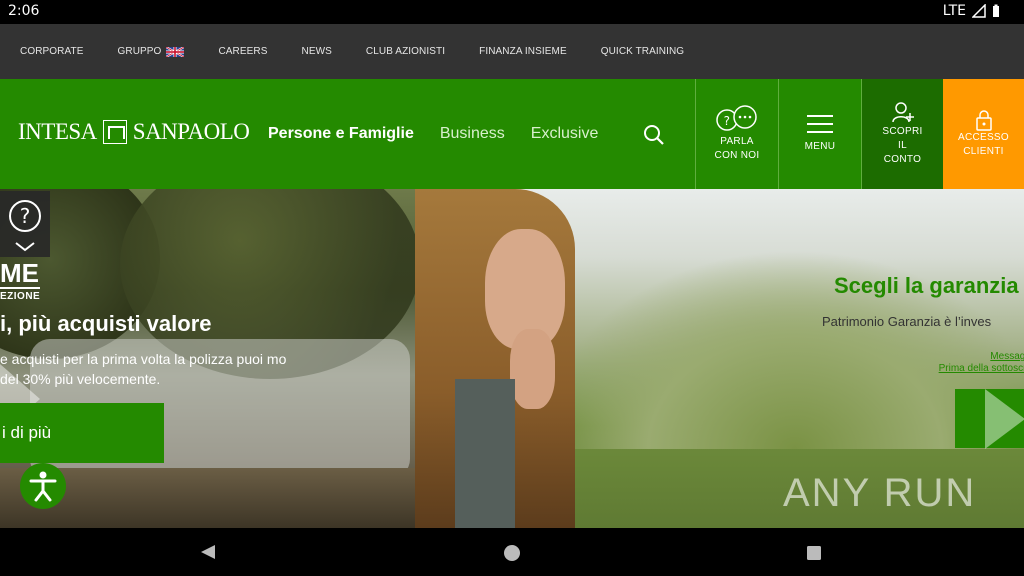 The width and height of the screenshot is (1024, 576). What do you see at coordinates (52, 51) in the screenshot?
I see `nav-corporate: CORPORATE` at bounding box center [52, 51].